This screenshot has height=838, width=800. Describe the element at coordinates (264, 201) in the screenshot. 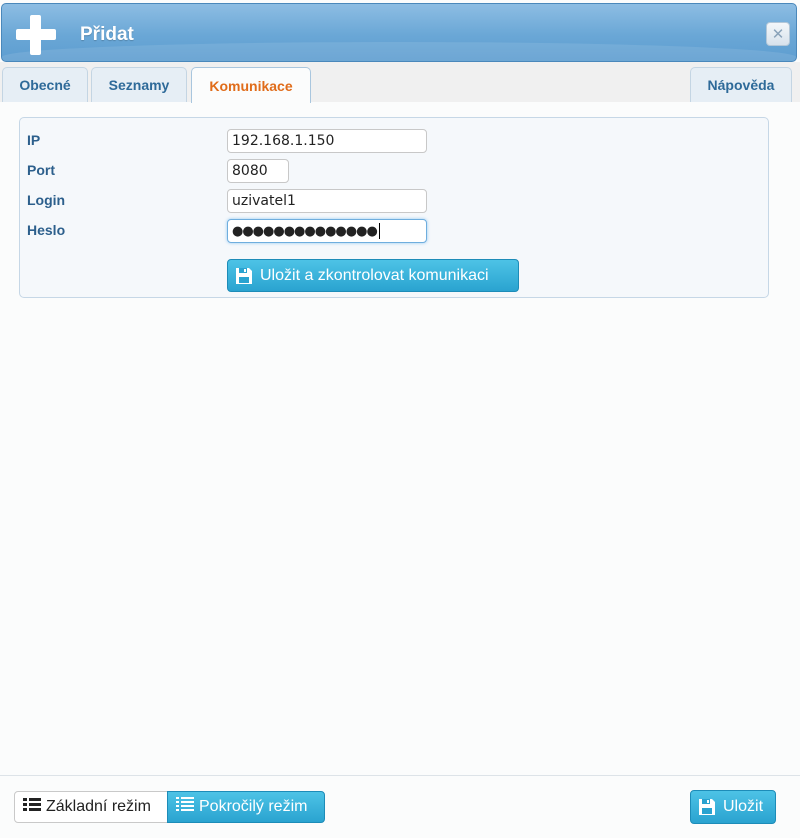

I see `login-value: uzivatel1` at that location.